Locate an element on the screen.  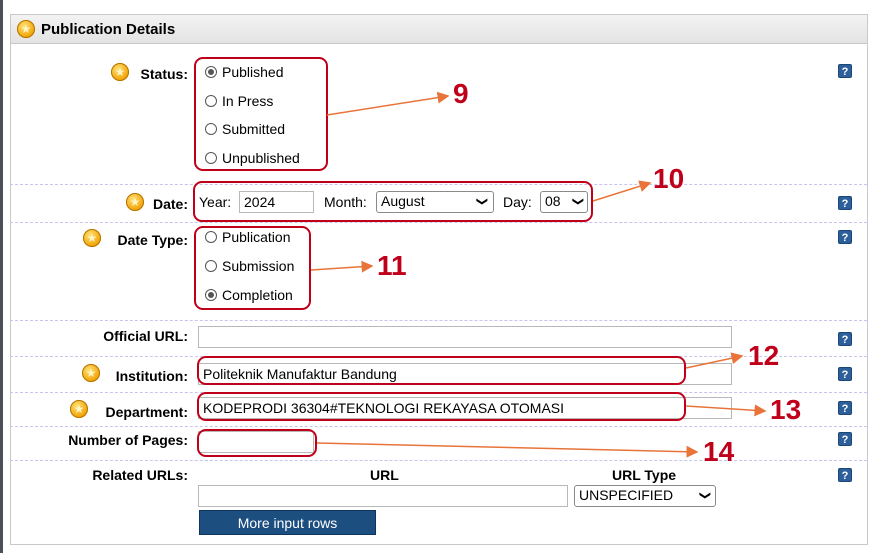
annotation-number: 12 is located at coordinates (764, 355).